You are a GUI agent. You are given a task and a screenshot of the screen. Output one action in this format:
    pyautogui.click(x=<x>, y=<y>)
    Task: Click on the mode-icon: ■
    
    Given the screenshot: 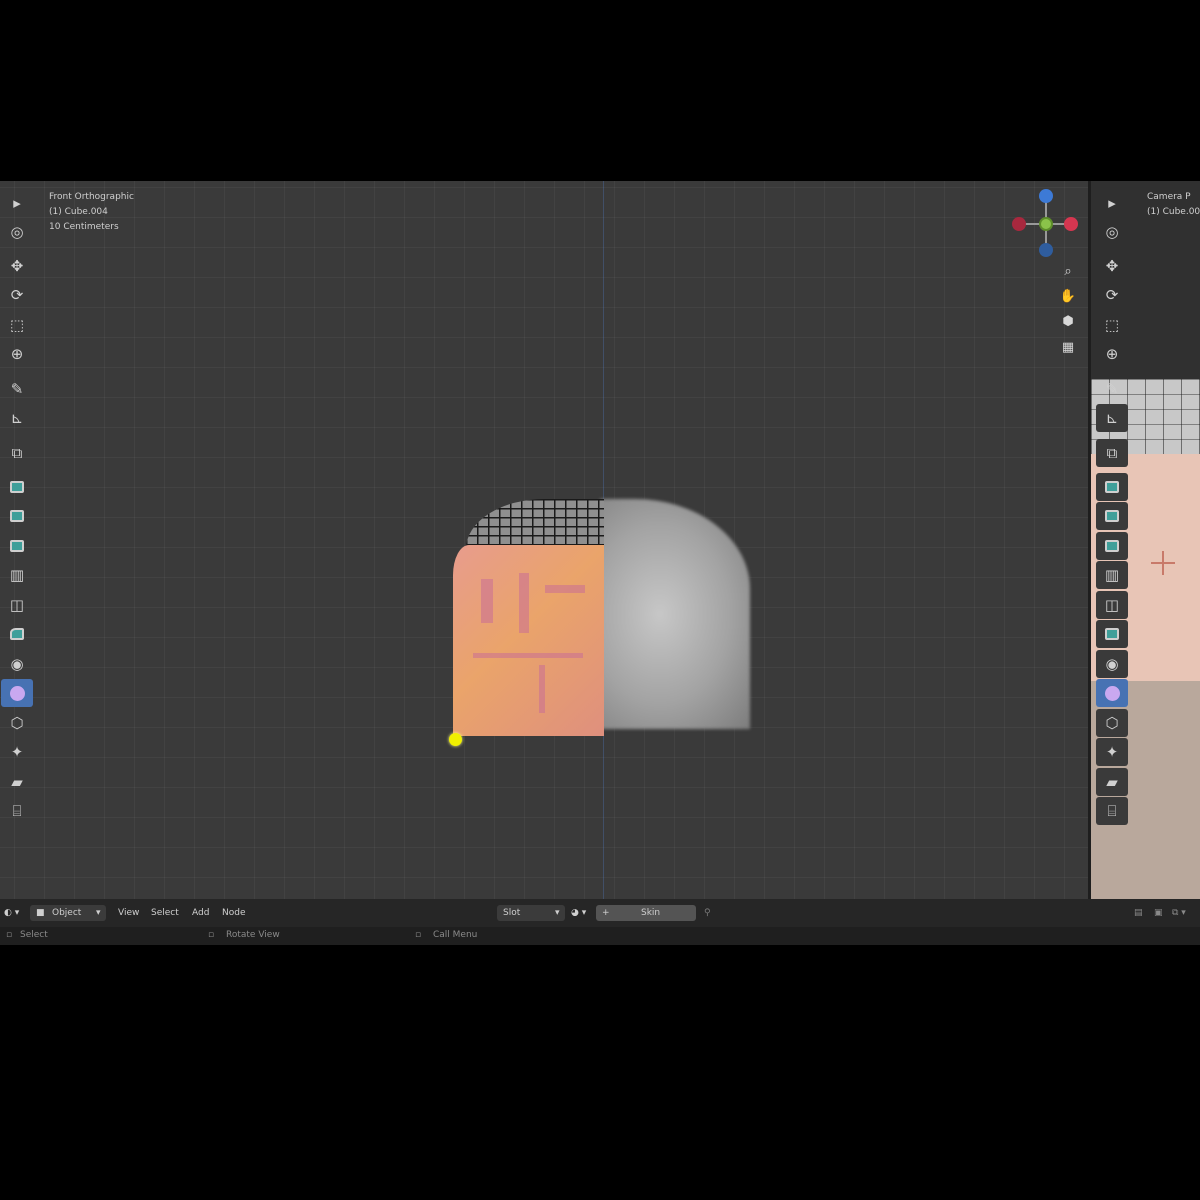 What is the action you would take?
    pyautogui.click(x=40, y=913)
    